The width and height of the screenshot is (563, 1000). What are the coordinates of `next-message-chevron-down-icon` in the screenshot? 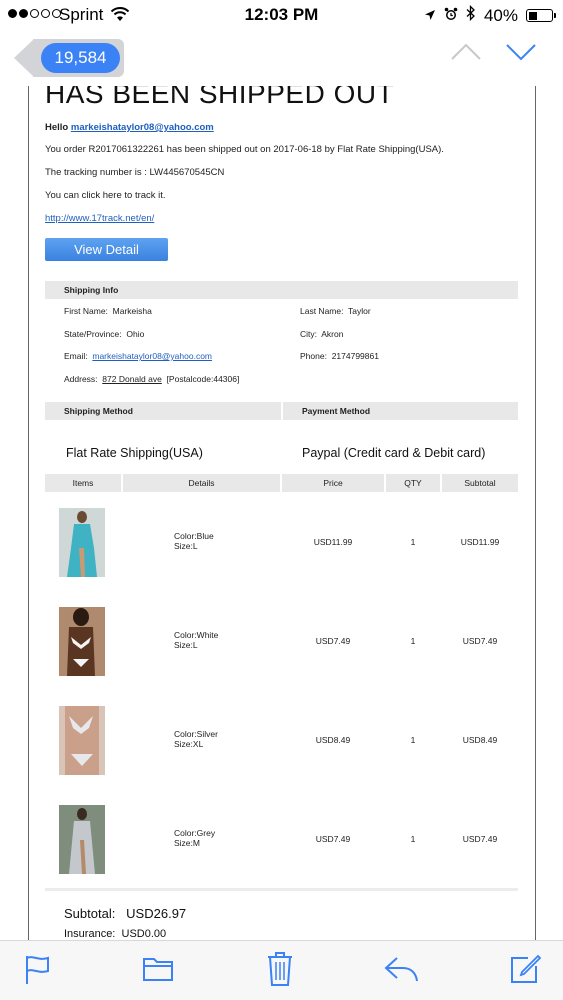 It's located at (521, 54).